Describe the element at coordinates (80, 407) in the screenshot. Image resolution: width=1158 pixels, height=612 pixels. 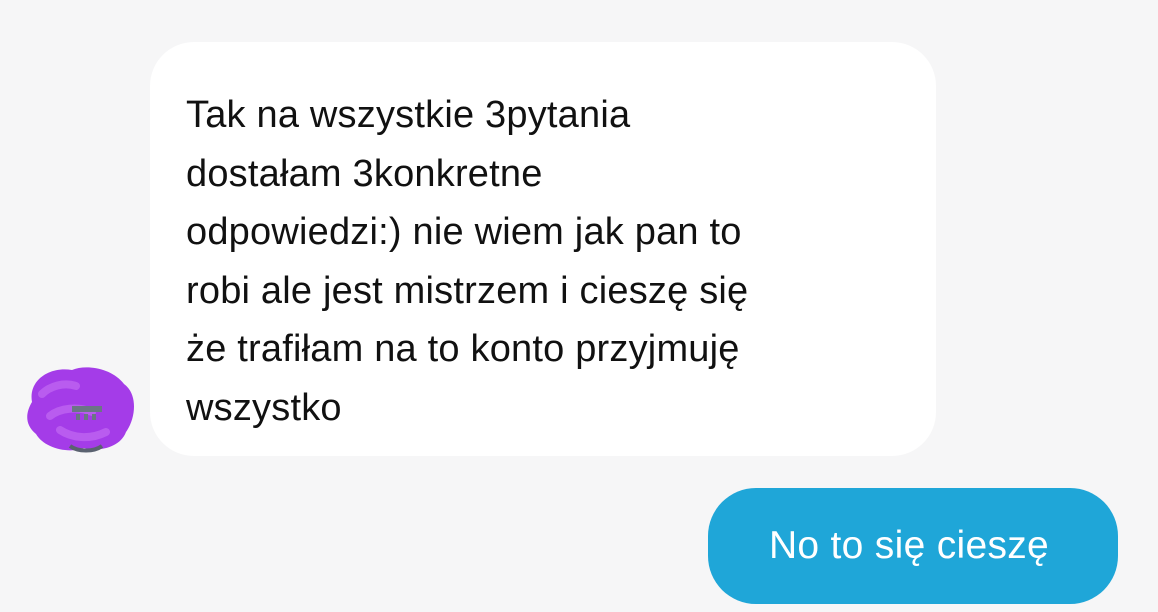
I see `avatar-redacted-icon` at that location.